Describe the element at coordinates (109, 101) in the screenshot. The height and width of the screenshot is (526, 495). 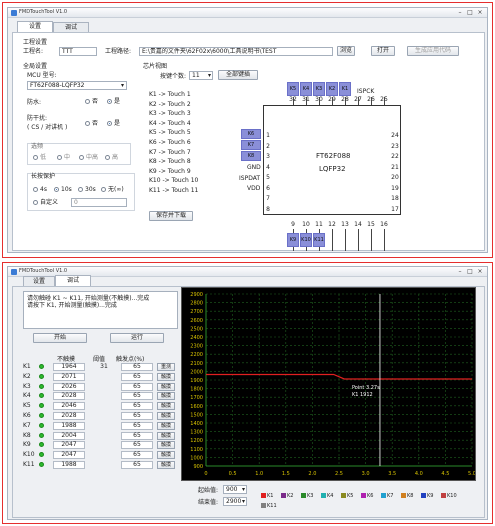
I see `waterproof-yes-radio` at that location.